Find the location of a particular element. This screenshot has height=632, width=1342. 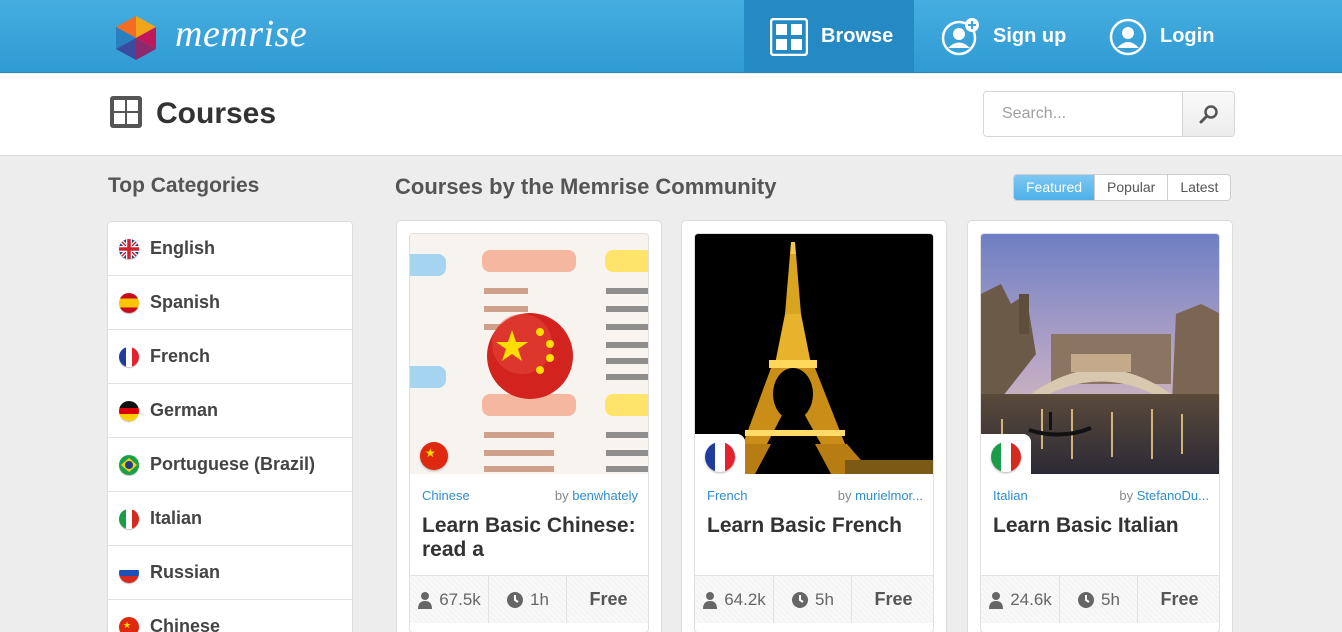

nav-browse: Browse is located at coordinates (829, 36).